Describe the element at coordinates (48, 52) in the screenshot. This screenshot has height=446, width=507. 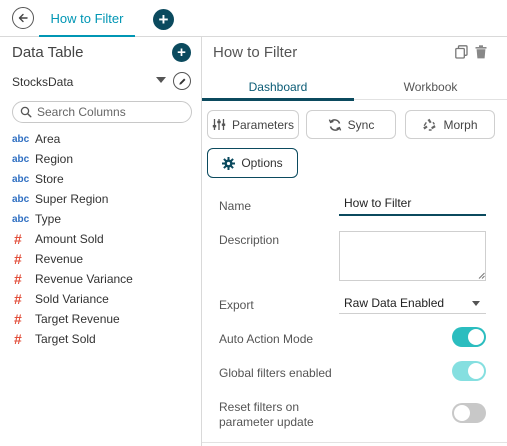
I see `data-table-title: Data Table` at that location.